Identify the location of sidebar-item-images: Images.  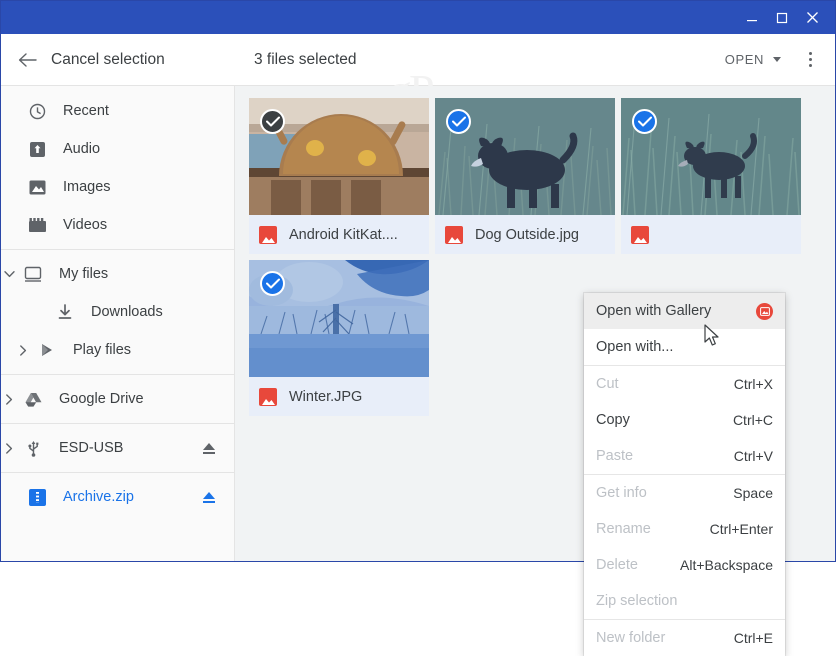
(117, 187).